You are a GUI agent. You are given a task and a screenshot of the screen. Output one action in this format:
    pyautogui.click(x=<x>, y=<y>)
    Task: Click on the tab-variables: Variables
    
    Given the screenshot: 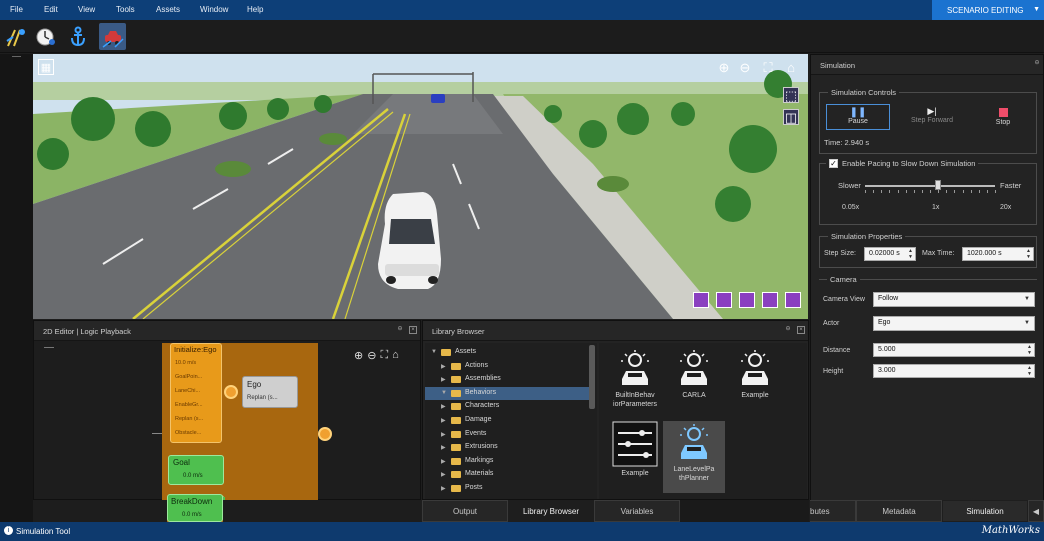 What is the action you would take?
    pyautogui.click(x=637, y=511)
    